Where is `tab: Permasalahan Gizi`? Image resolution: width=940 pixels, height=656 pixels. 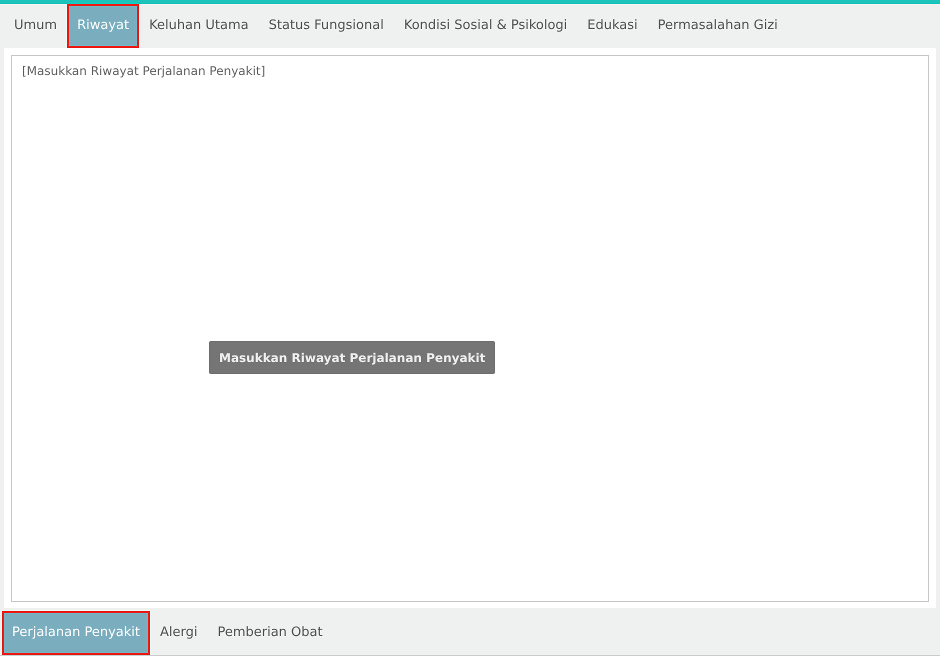
tab: Permasalahan Gizi is located at coordinates (718, 26).